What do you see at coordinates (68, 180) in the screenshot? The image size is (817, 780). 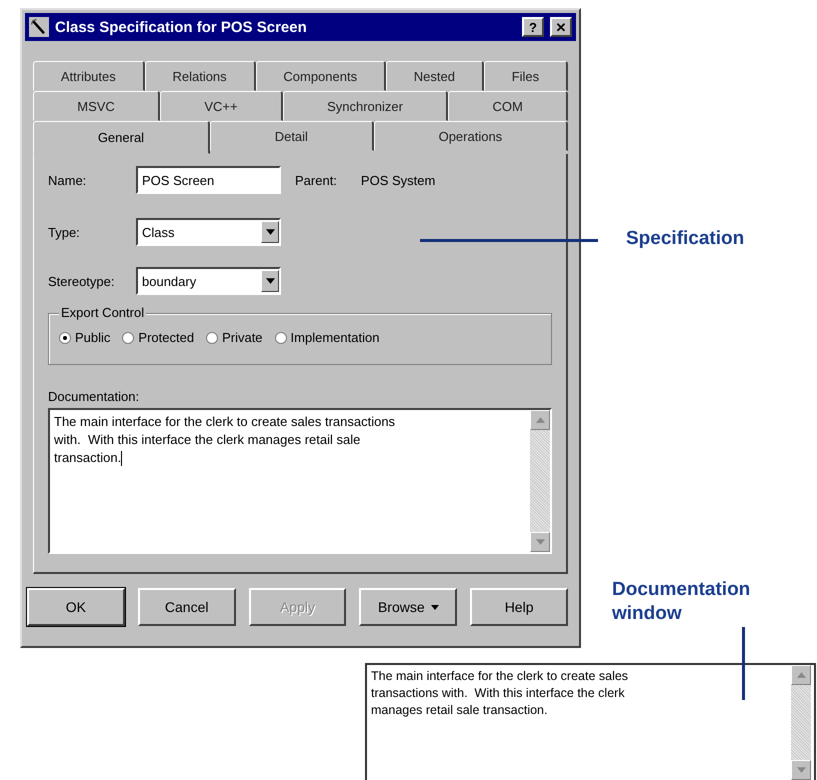 I see `name-label: Name:` at bounding box center [68, 180].